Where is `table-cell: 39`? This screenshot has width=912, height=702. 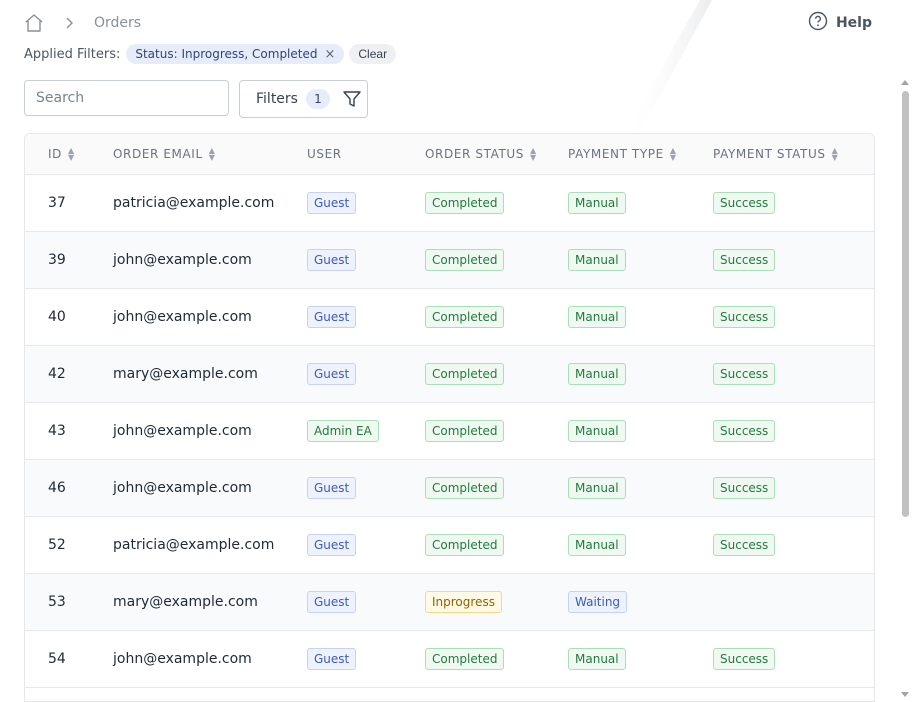 table-cell: 39 is located at coordinates (57, 260).